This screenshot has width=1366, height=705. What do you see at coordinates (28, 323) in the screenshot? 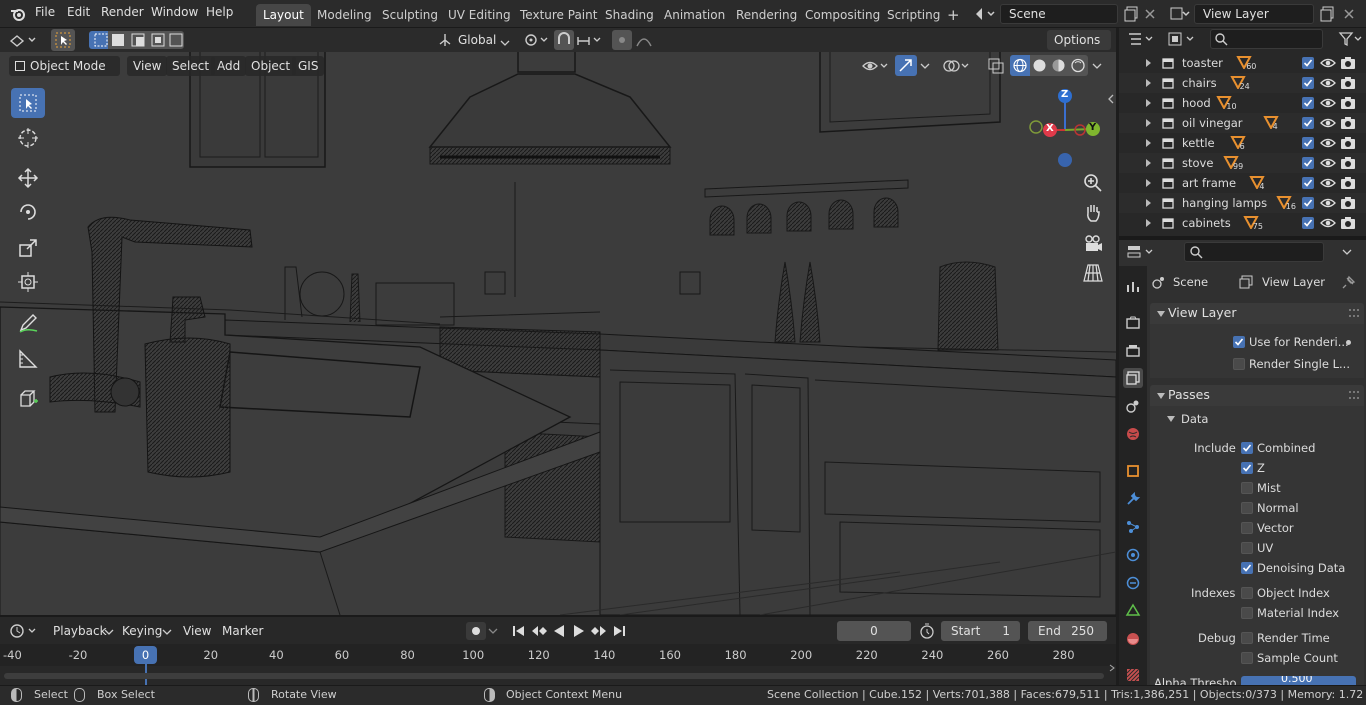
I see `annotate-tool-icon` at bounding box center [28, 323].